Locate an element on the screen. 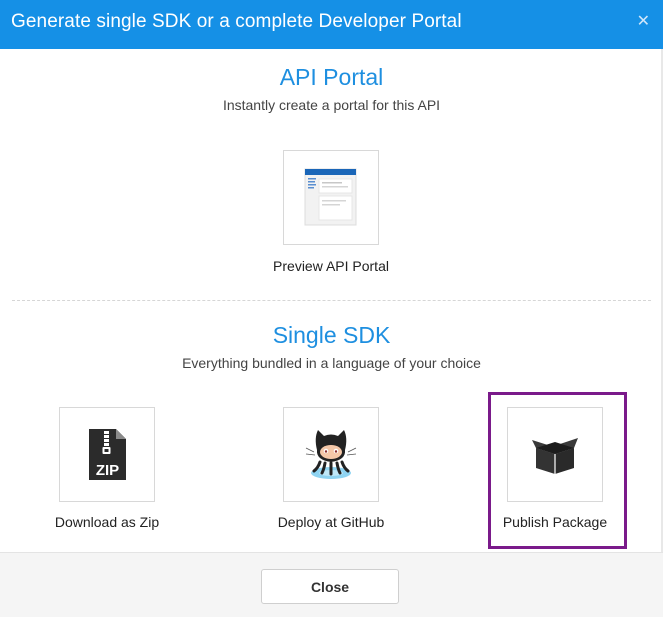 This screenshot has height=617, width=663. close-icon: ✕ is located at coordinates (643, 21).